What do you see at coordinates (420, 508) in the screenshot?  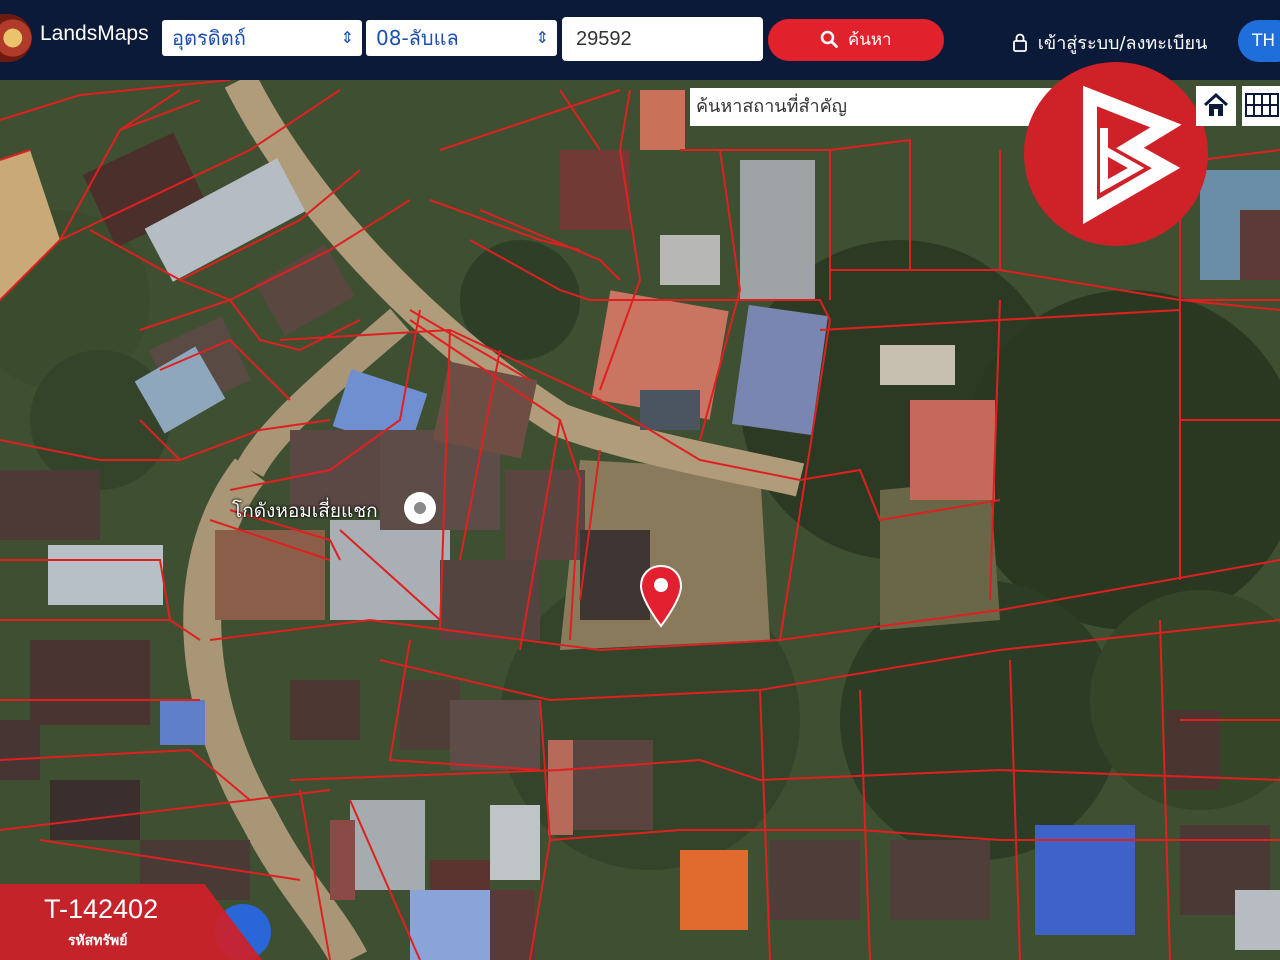 I see `poi-location-icon` at bounding box center [420, 508].